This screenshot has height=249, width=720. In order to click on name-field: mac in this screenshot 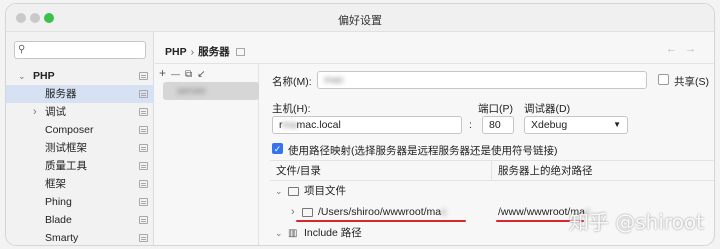, I will do `click(482, 80)`.